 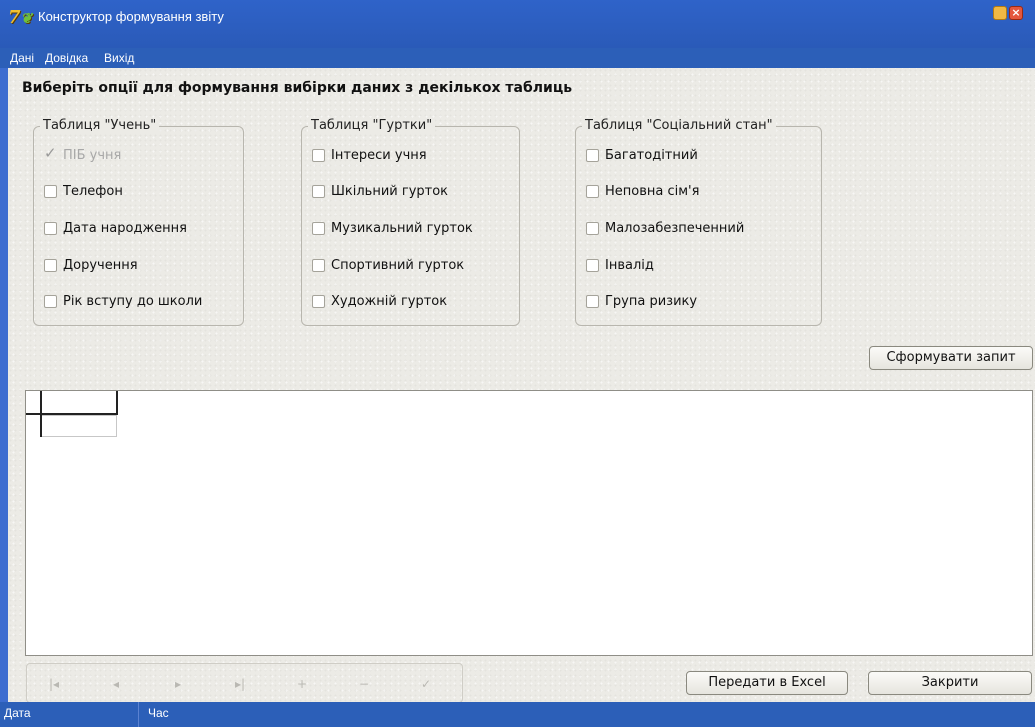 I want to click on status-time: Час, so click(x=158, y=713).